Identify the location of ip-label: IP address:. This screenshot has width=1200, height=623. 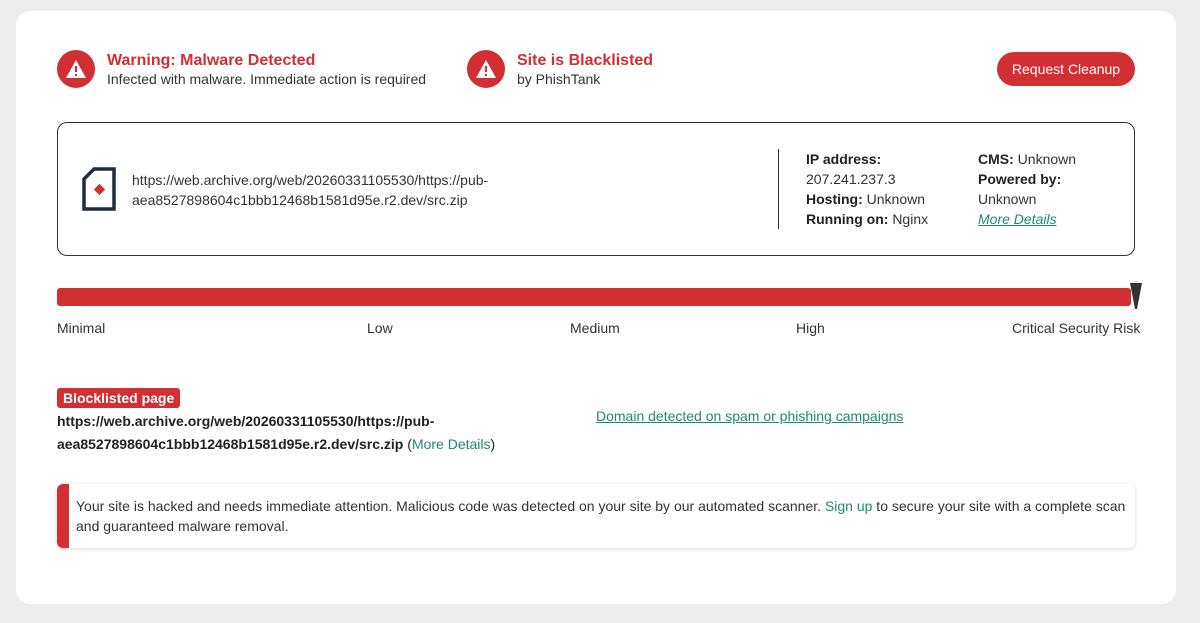
(844, 159).